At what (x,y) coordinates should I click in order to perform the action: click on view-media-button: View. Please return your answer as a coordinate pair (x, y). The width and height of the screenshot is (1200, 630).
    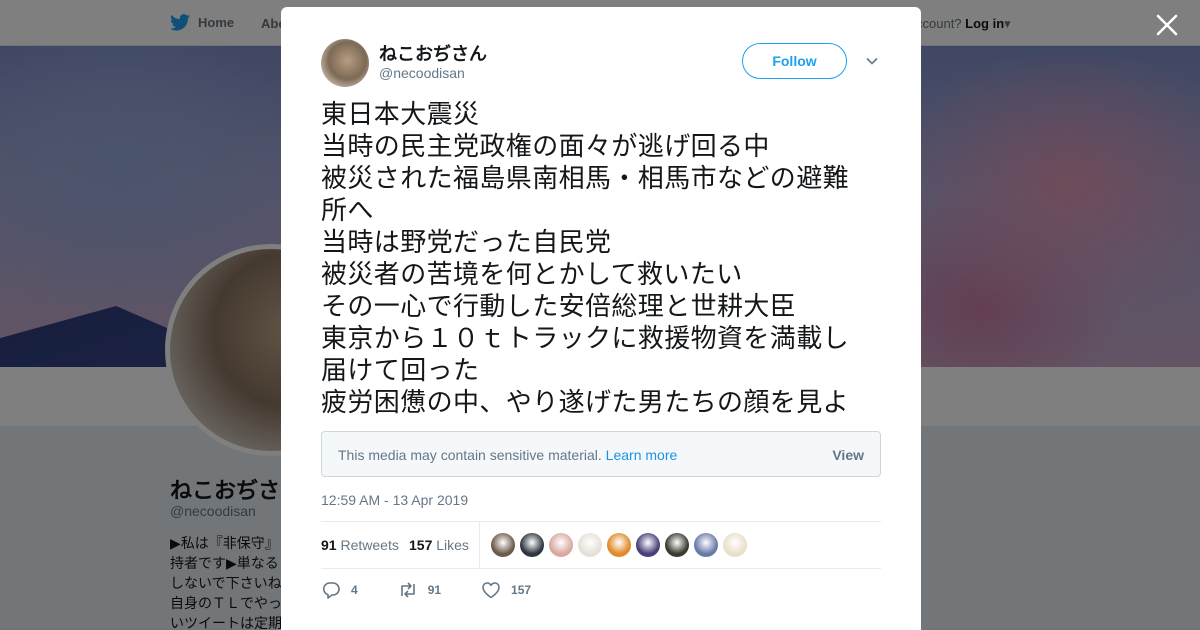
    Looking at the image, I should click on (848, 455).